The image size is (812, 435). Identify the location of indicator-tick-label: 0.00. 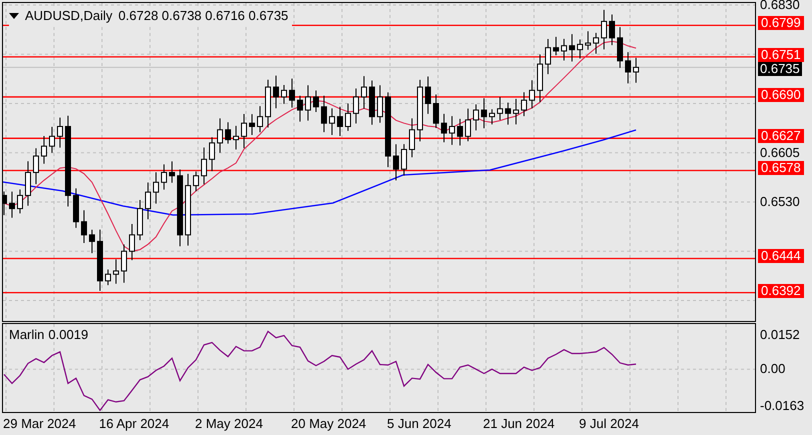
(773, 369).